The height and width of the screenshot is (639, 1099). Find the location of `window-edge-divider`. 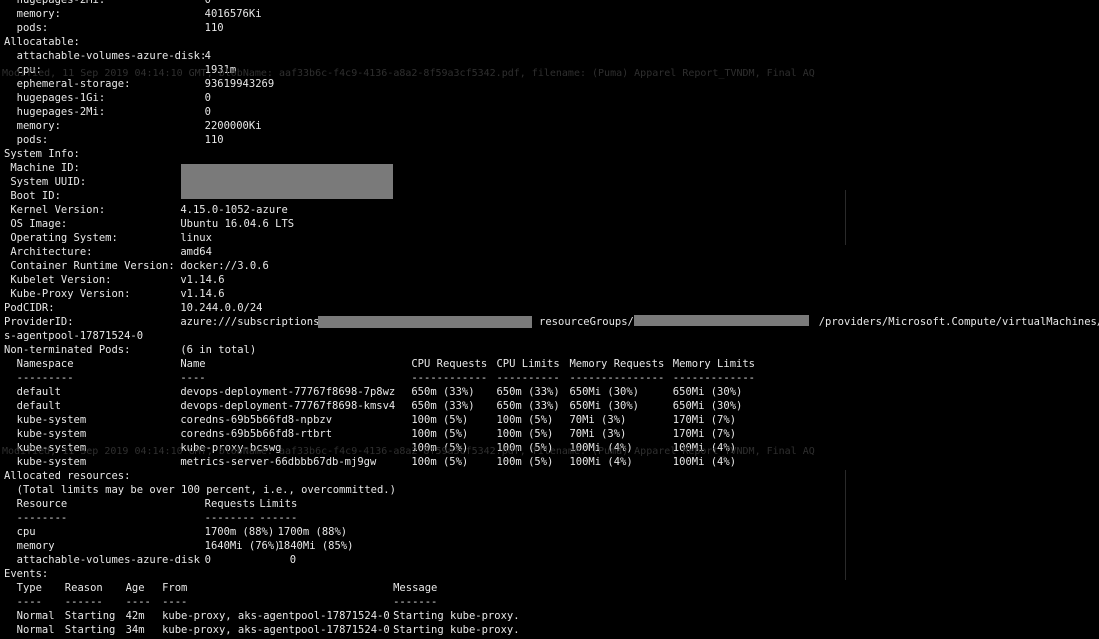

window-edge-divider is located at coordinates (845, 217).